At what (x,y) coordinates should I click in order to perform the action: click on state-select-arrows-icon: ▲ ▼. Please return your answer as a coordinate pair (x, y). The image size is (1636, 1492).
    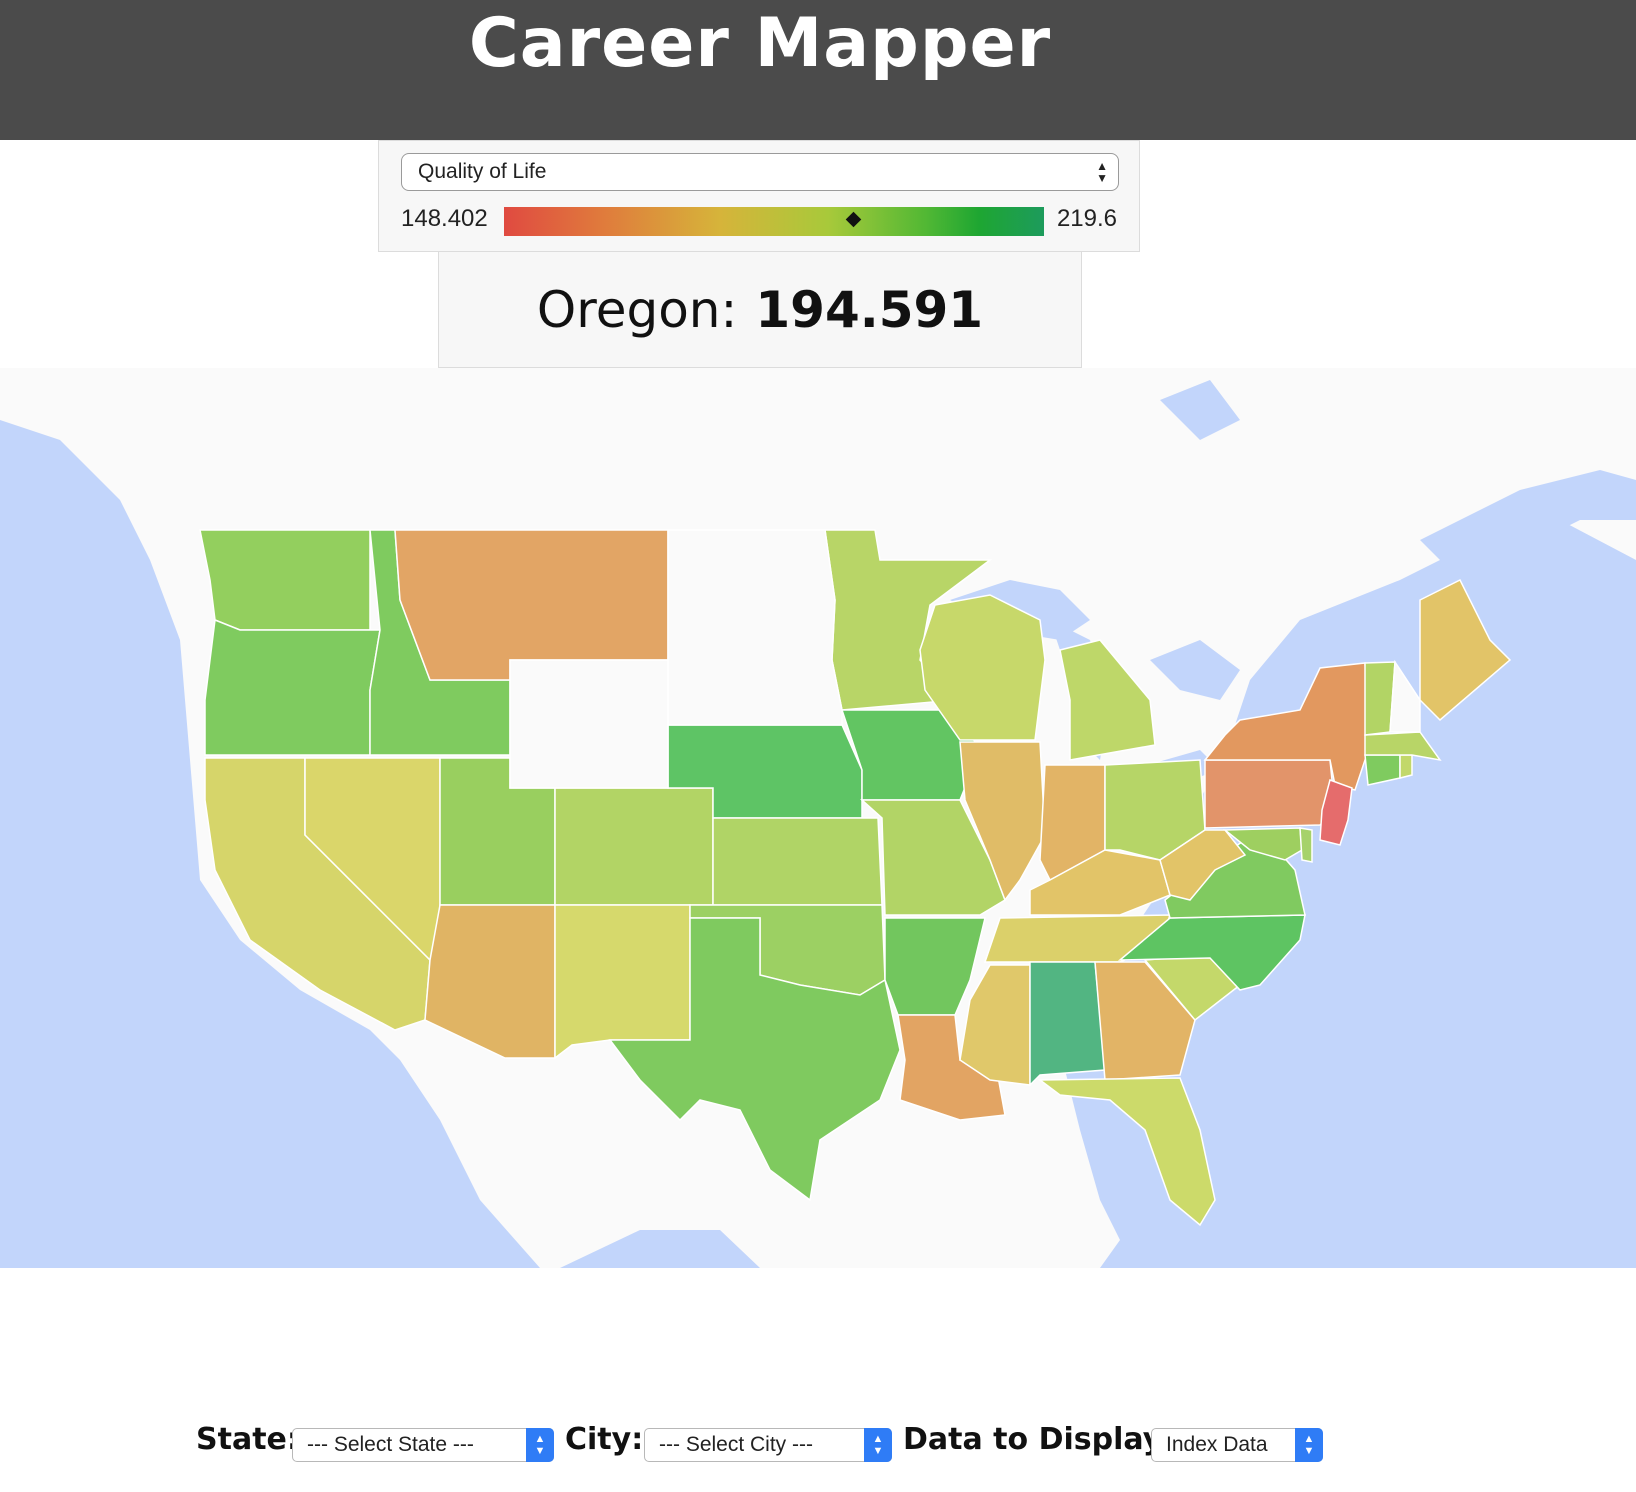
    Looking at the image, I should click on (540, 1445).